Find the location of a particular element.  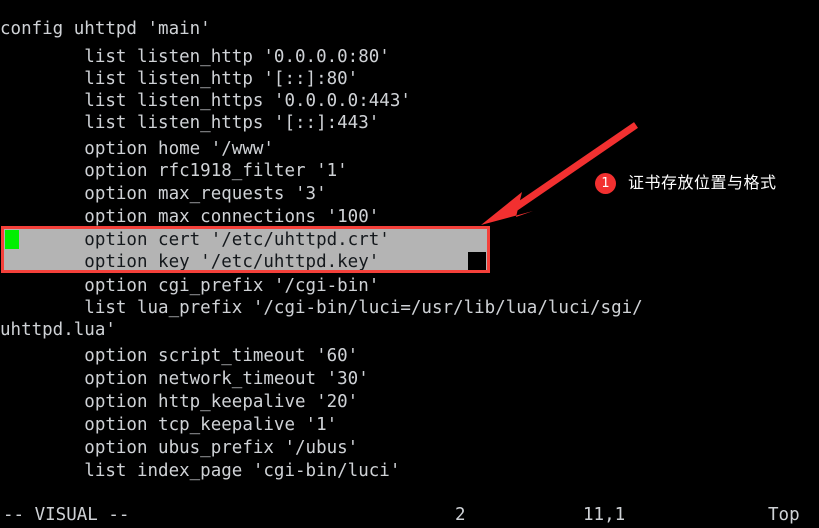

buffer-line: option http_keepalive '20' is located at coordinates (179, 402).